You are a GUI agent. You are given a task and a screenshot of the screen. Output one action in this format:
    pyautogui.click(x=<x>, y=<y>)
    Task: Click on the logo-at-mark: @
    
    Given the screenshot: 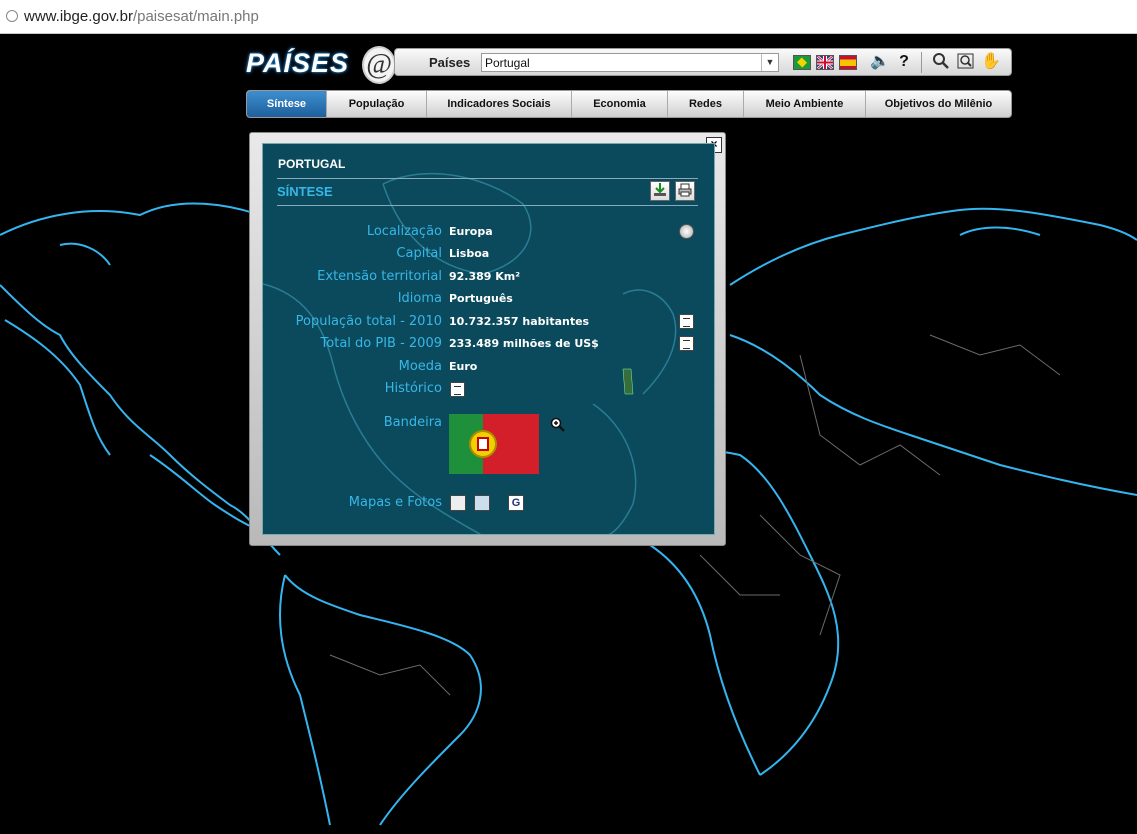 What is the action you would take?
    pyautogui.click(x=379, y=65)
    